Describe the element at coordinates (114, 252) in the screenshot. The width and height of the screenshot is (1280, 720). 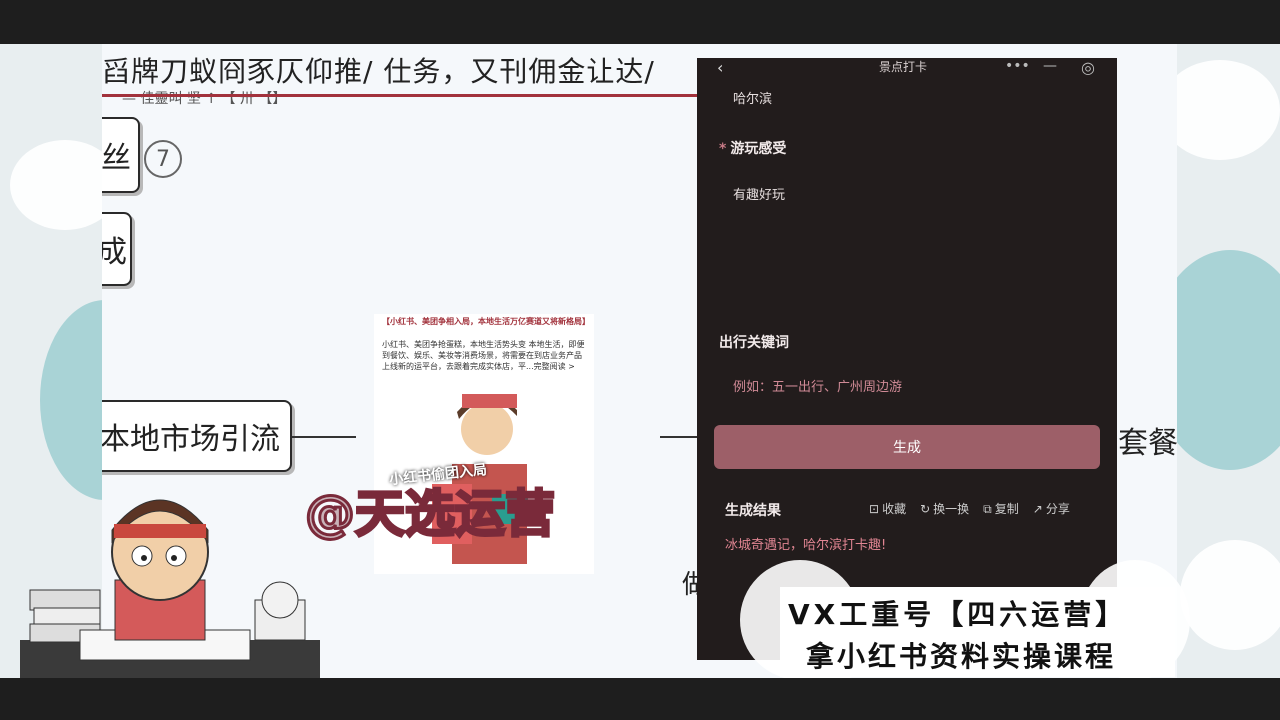
I see `node-cheng-label: 成` at that location.